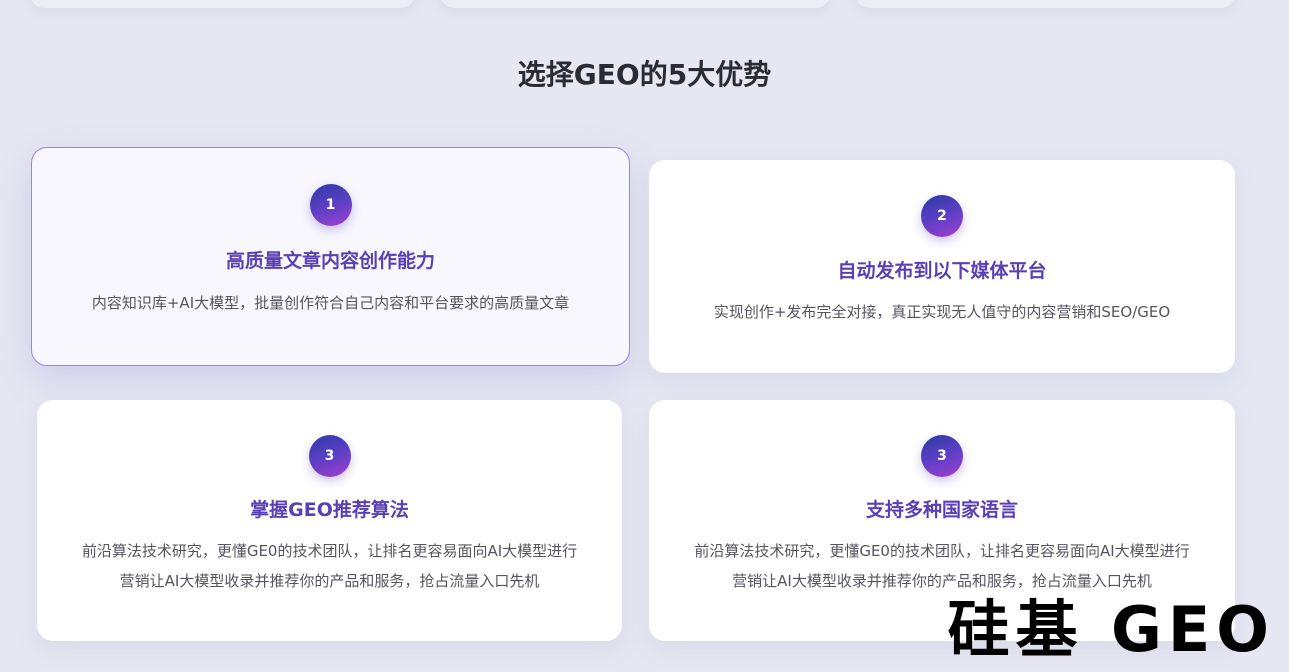 The width and height of the screenshot is (1289, 672). Describe the element at coordinates (1111, 629) in the screenshot. I see `brand-watermark: 硅基 GEO` at that location.